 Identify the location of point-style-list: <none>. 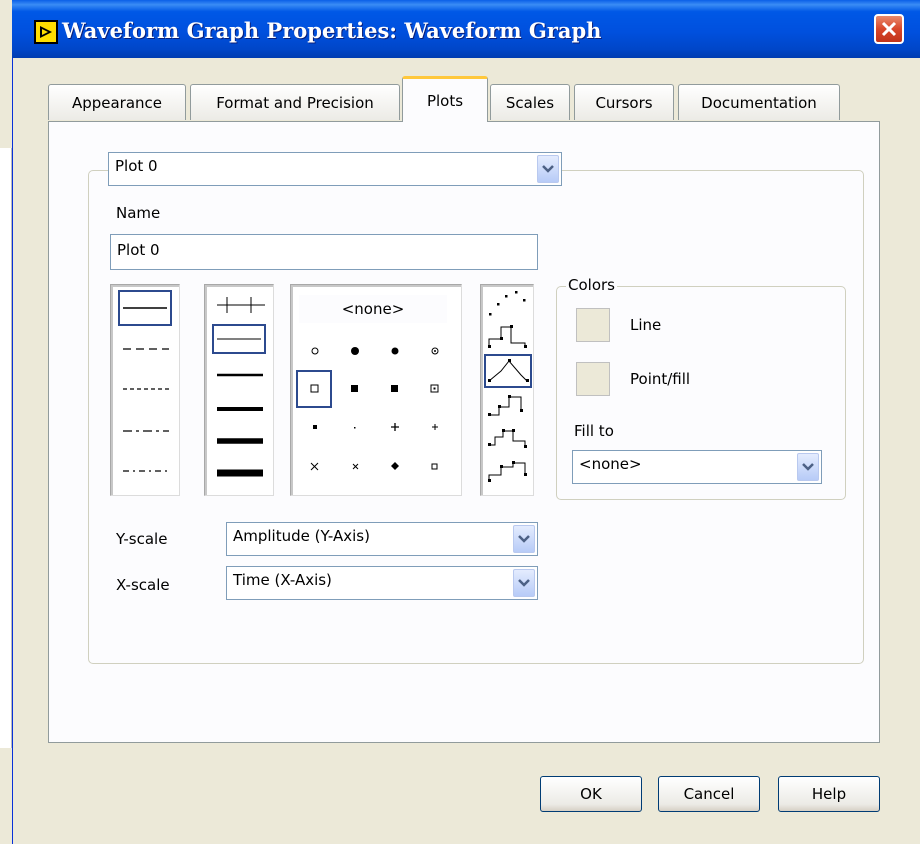
(376, 390).